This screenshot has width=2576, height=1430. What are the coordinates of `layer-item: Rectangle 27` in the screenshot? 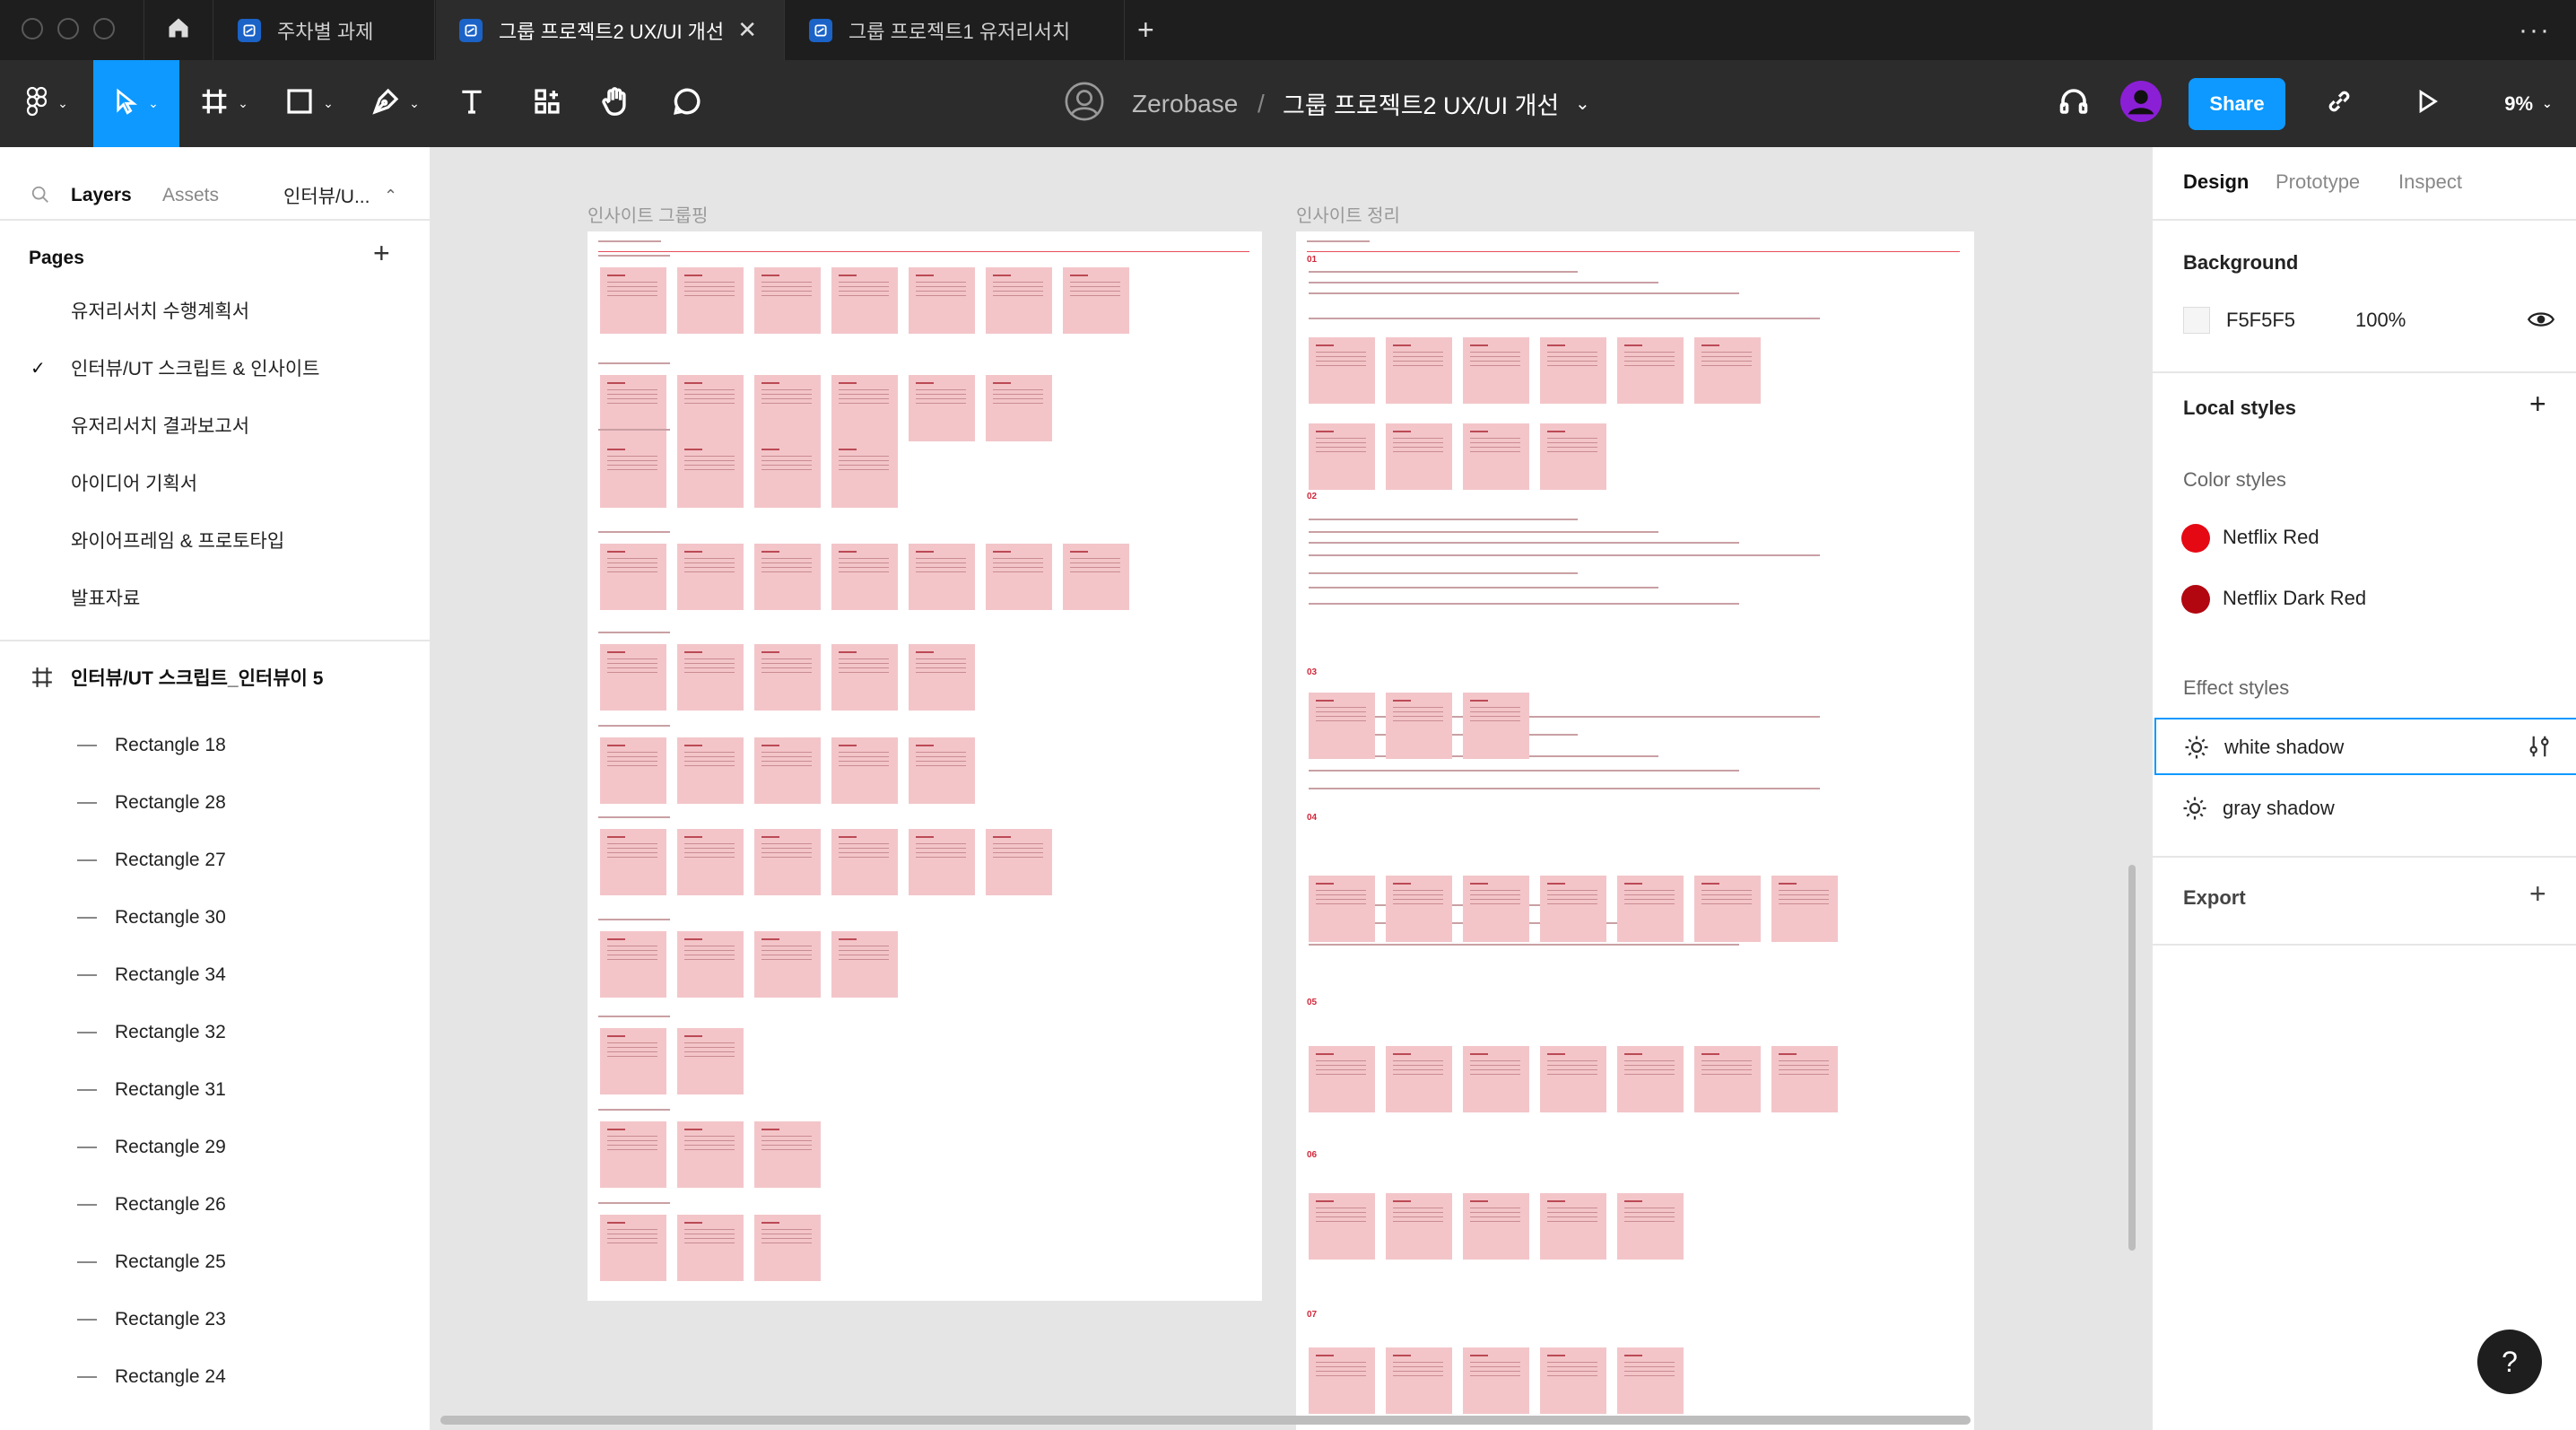 It's located at (215, 860).